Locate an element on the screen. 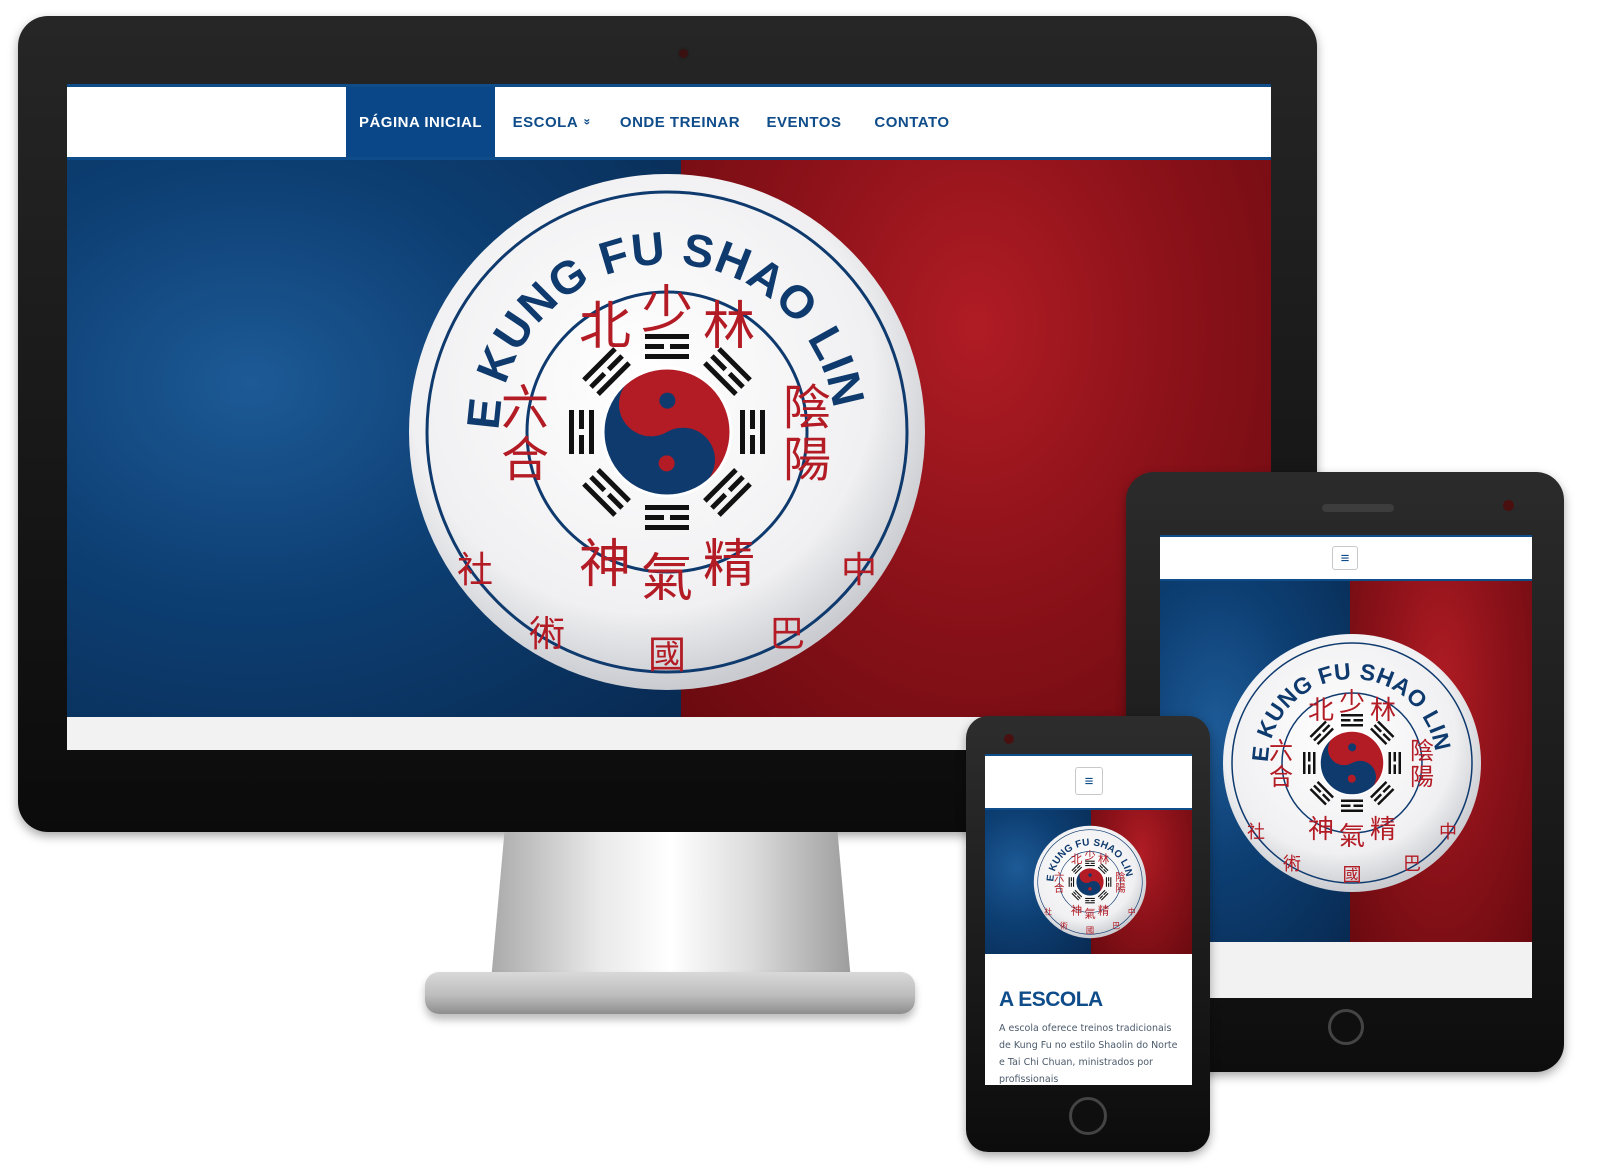 The width and height of the screenshot is (1603, 1173). nav-item-eventos: EVENTOS is located at coordinates (804, 122).